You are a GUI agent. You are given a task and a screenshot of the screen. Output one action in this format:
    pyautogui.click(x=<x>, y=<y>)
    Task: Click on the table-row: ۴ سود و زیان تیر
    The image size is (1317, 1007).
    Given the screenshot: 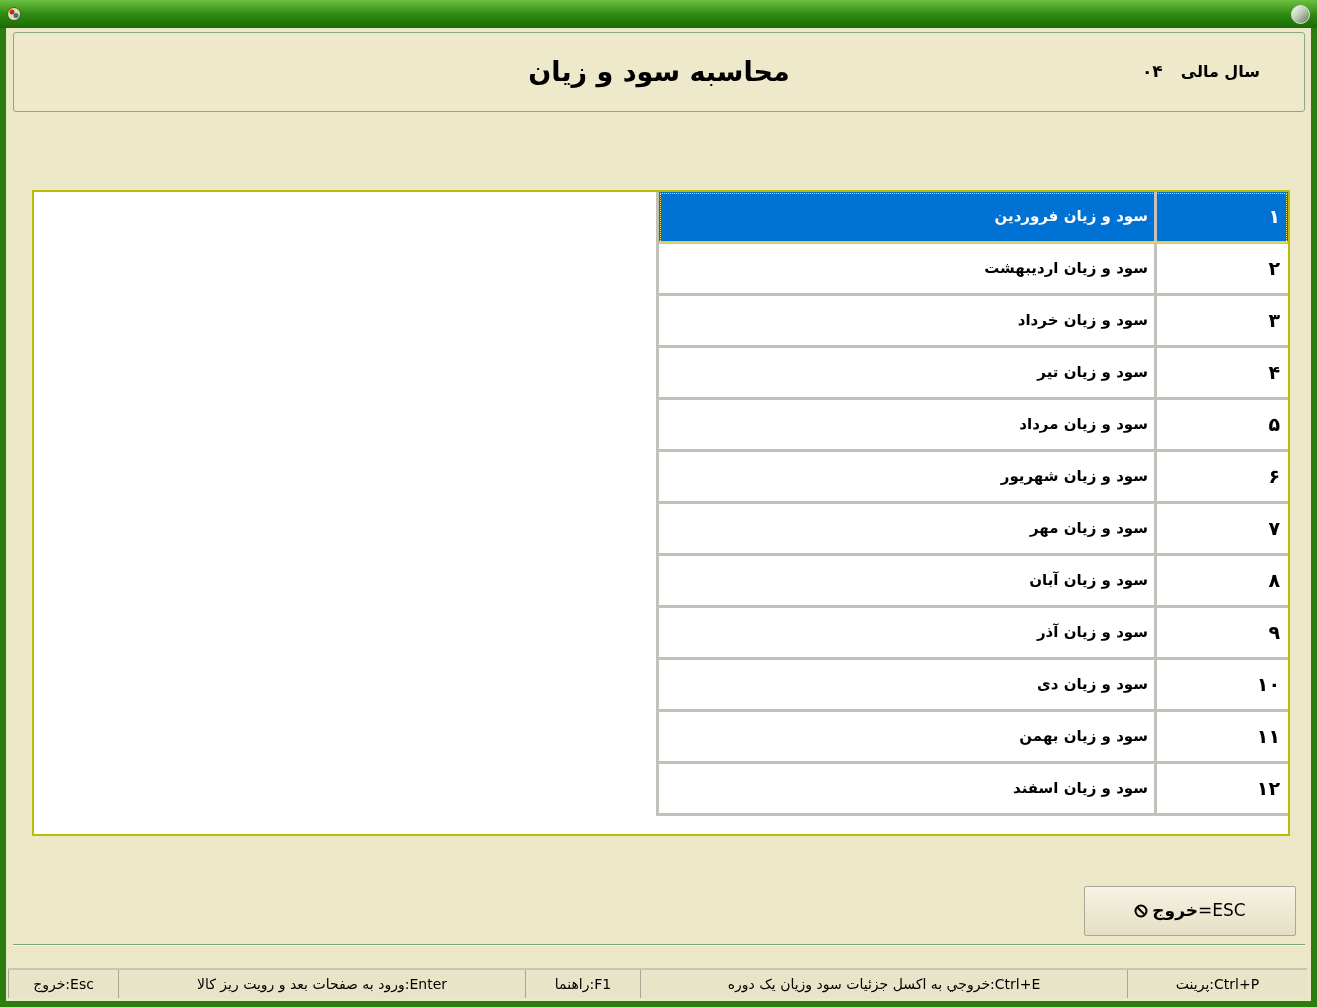 What is the action you would take?
    pyautogui.click(x=973, y=374)
    